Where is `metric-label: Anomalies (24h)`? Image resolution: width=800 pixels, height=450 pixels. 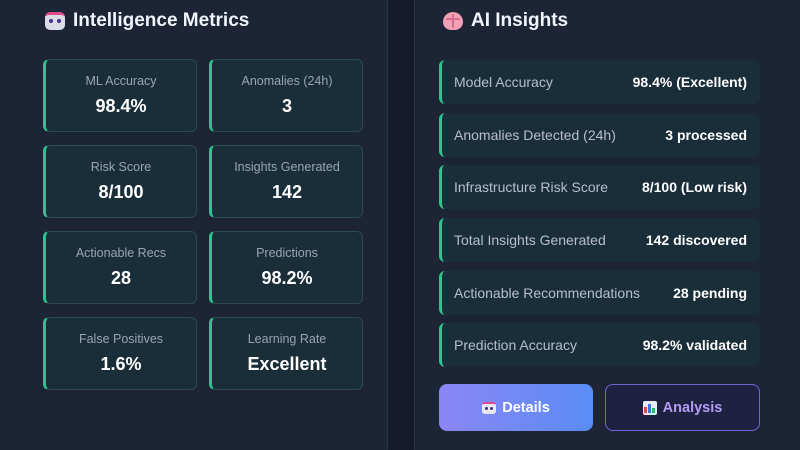
metric-label: Anomalies (24h) is located at coordinates (287, 81).